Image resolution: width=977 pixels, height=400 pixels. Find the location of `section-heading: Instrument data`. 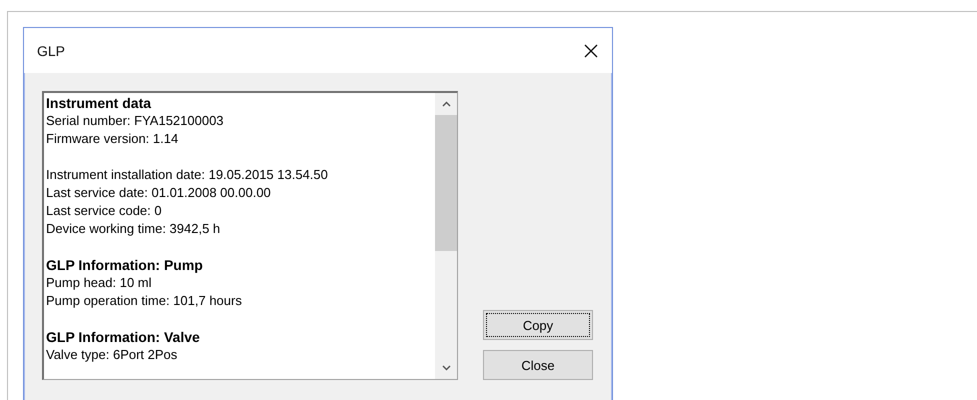

section-heading: Instrument data is located at coordinates (99, 103).